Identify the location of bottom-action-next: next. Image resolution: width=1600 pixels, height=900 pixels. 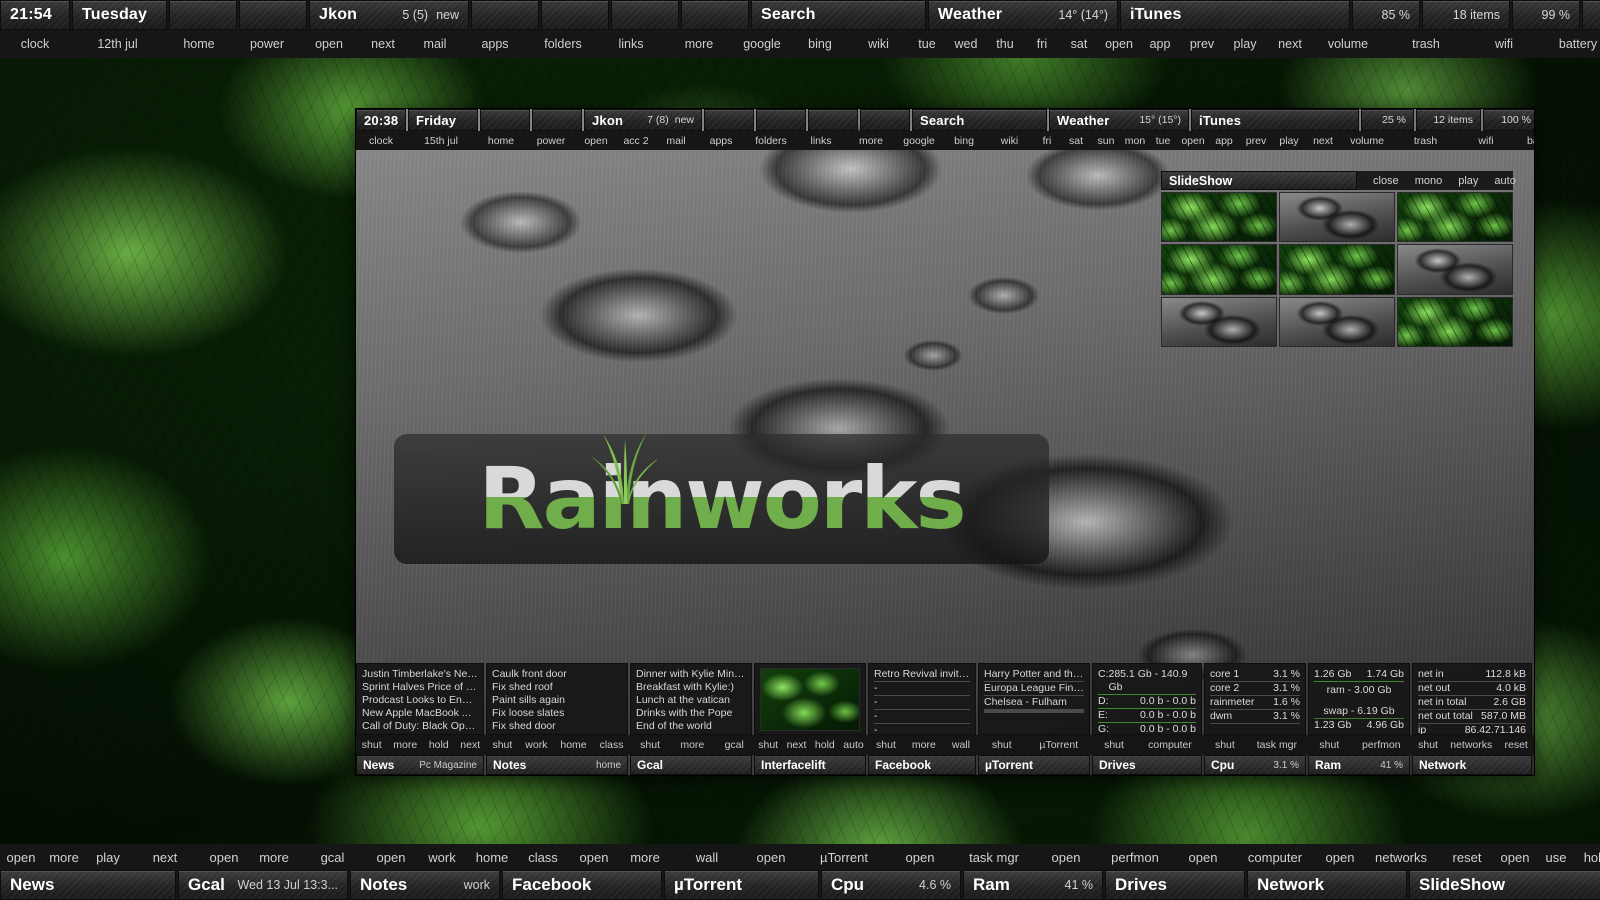
(165, 857).